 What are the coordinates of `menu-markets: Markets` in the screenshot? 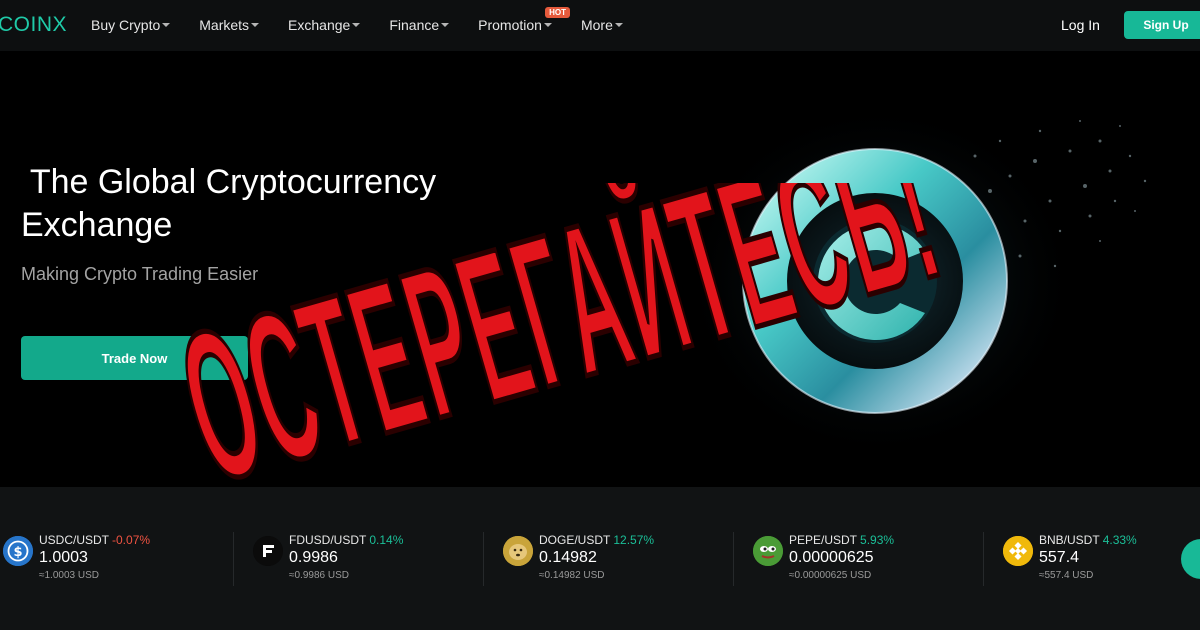 It's located at (229, 25).